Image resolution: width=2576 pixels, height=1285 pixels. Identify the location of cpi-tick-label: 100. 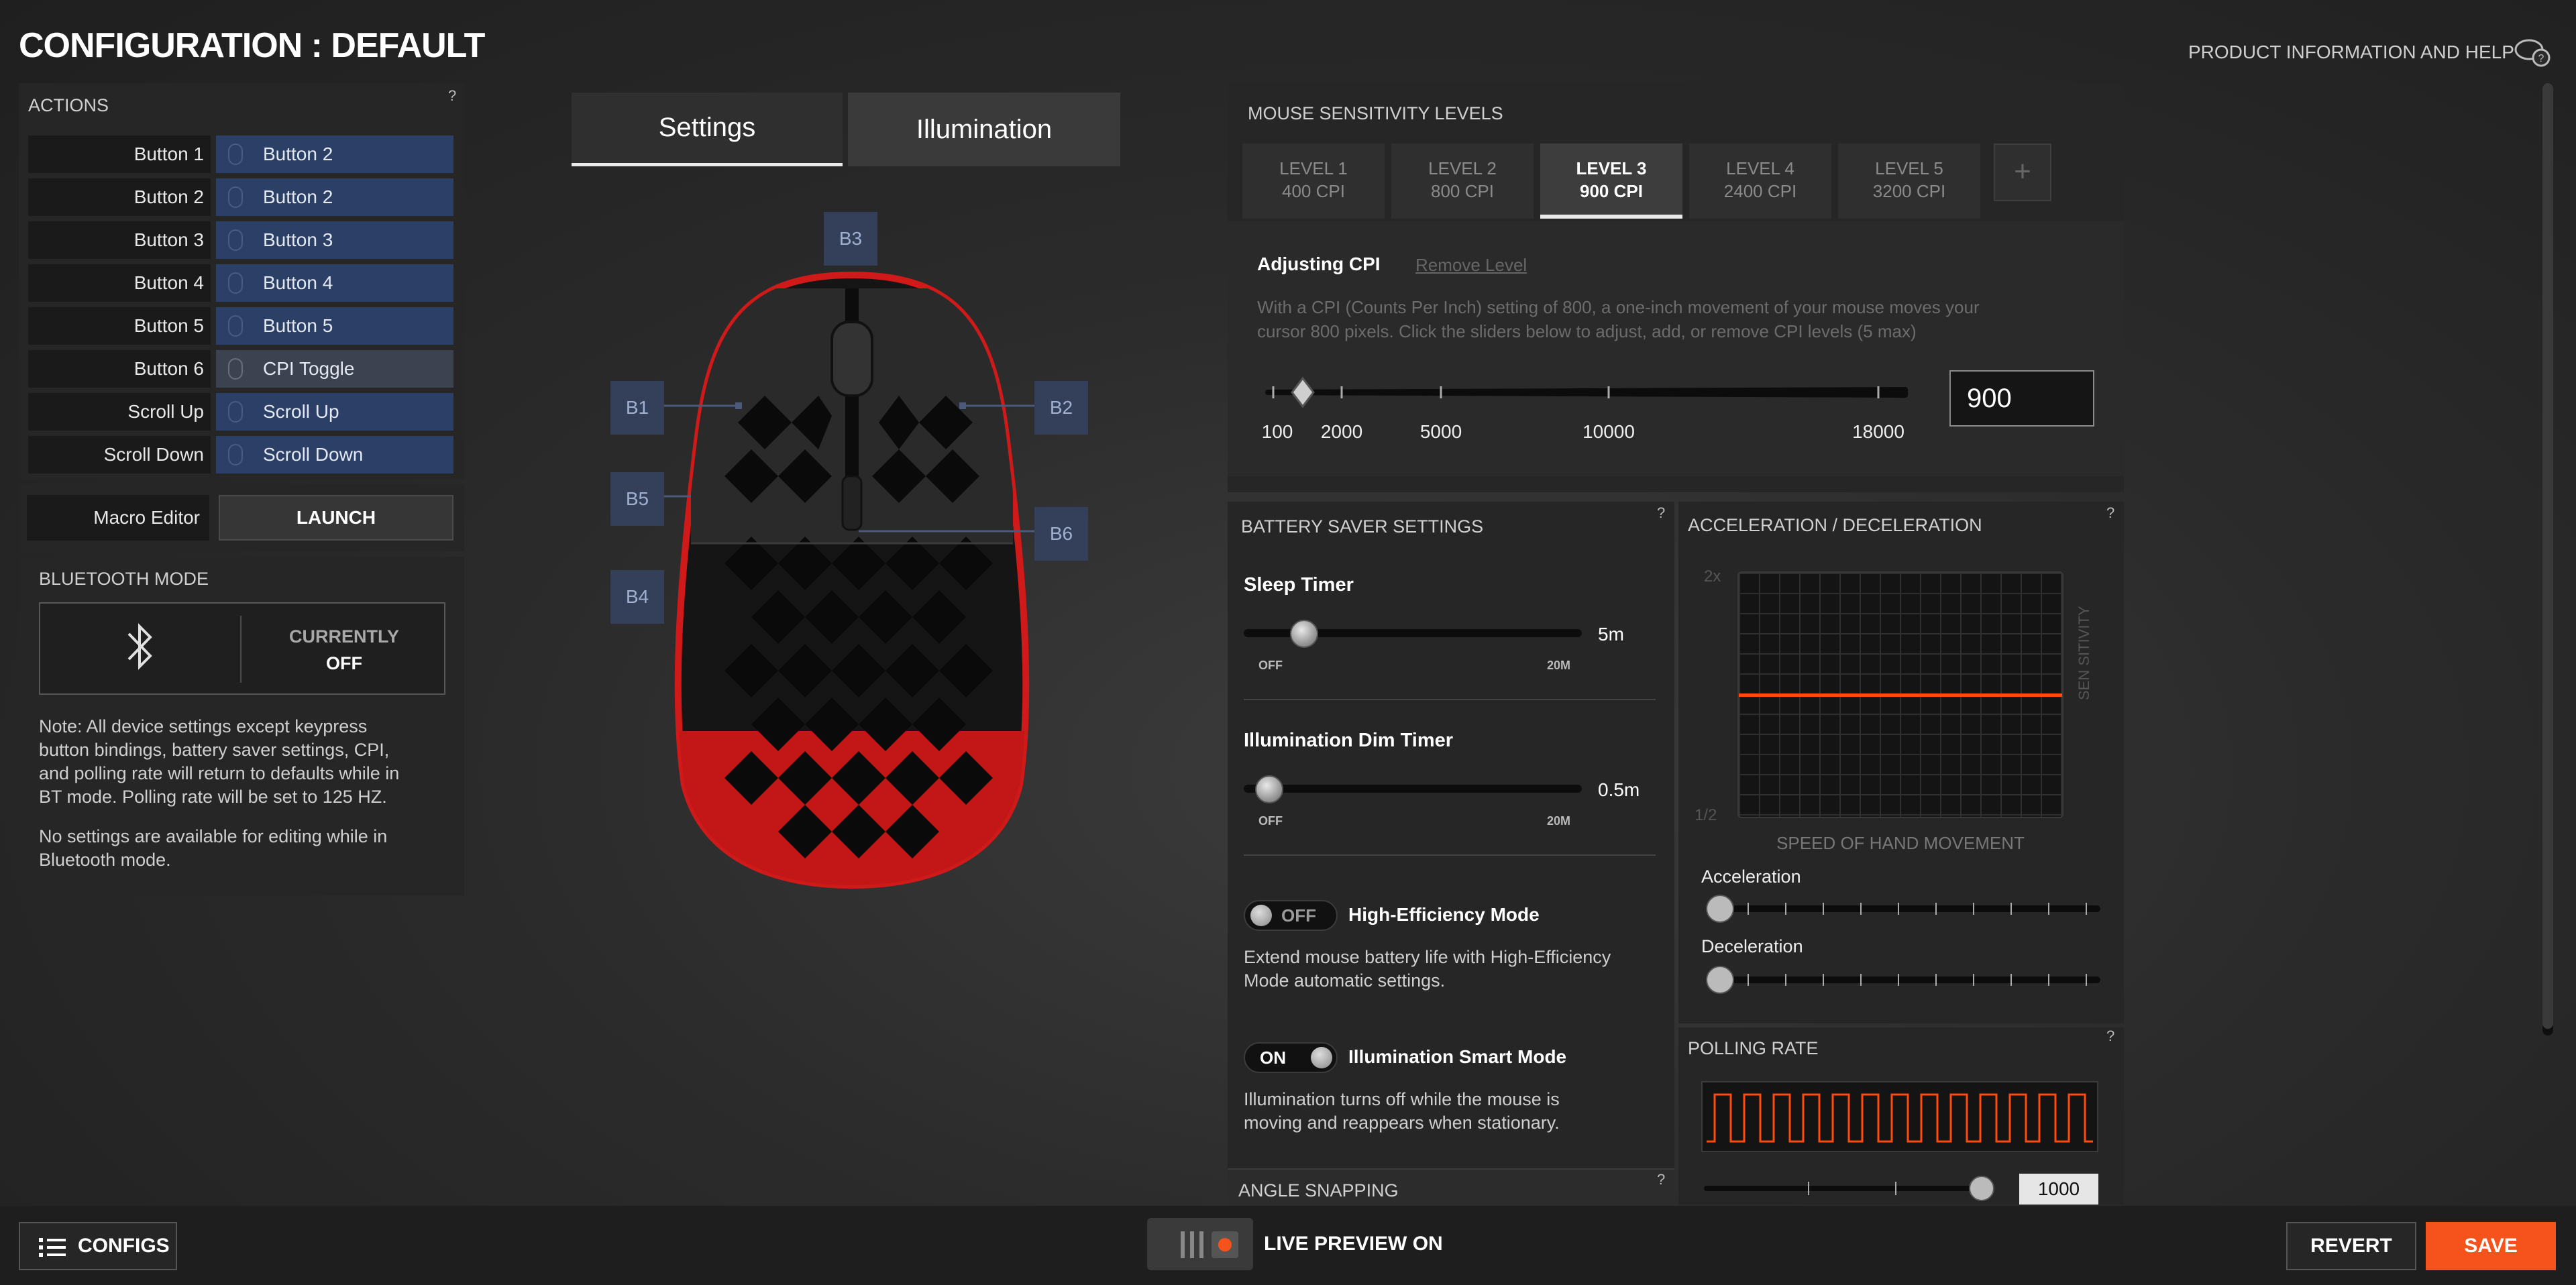
(1277, 431).